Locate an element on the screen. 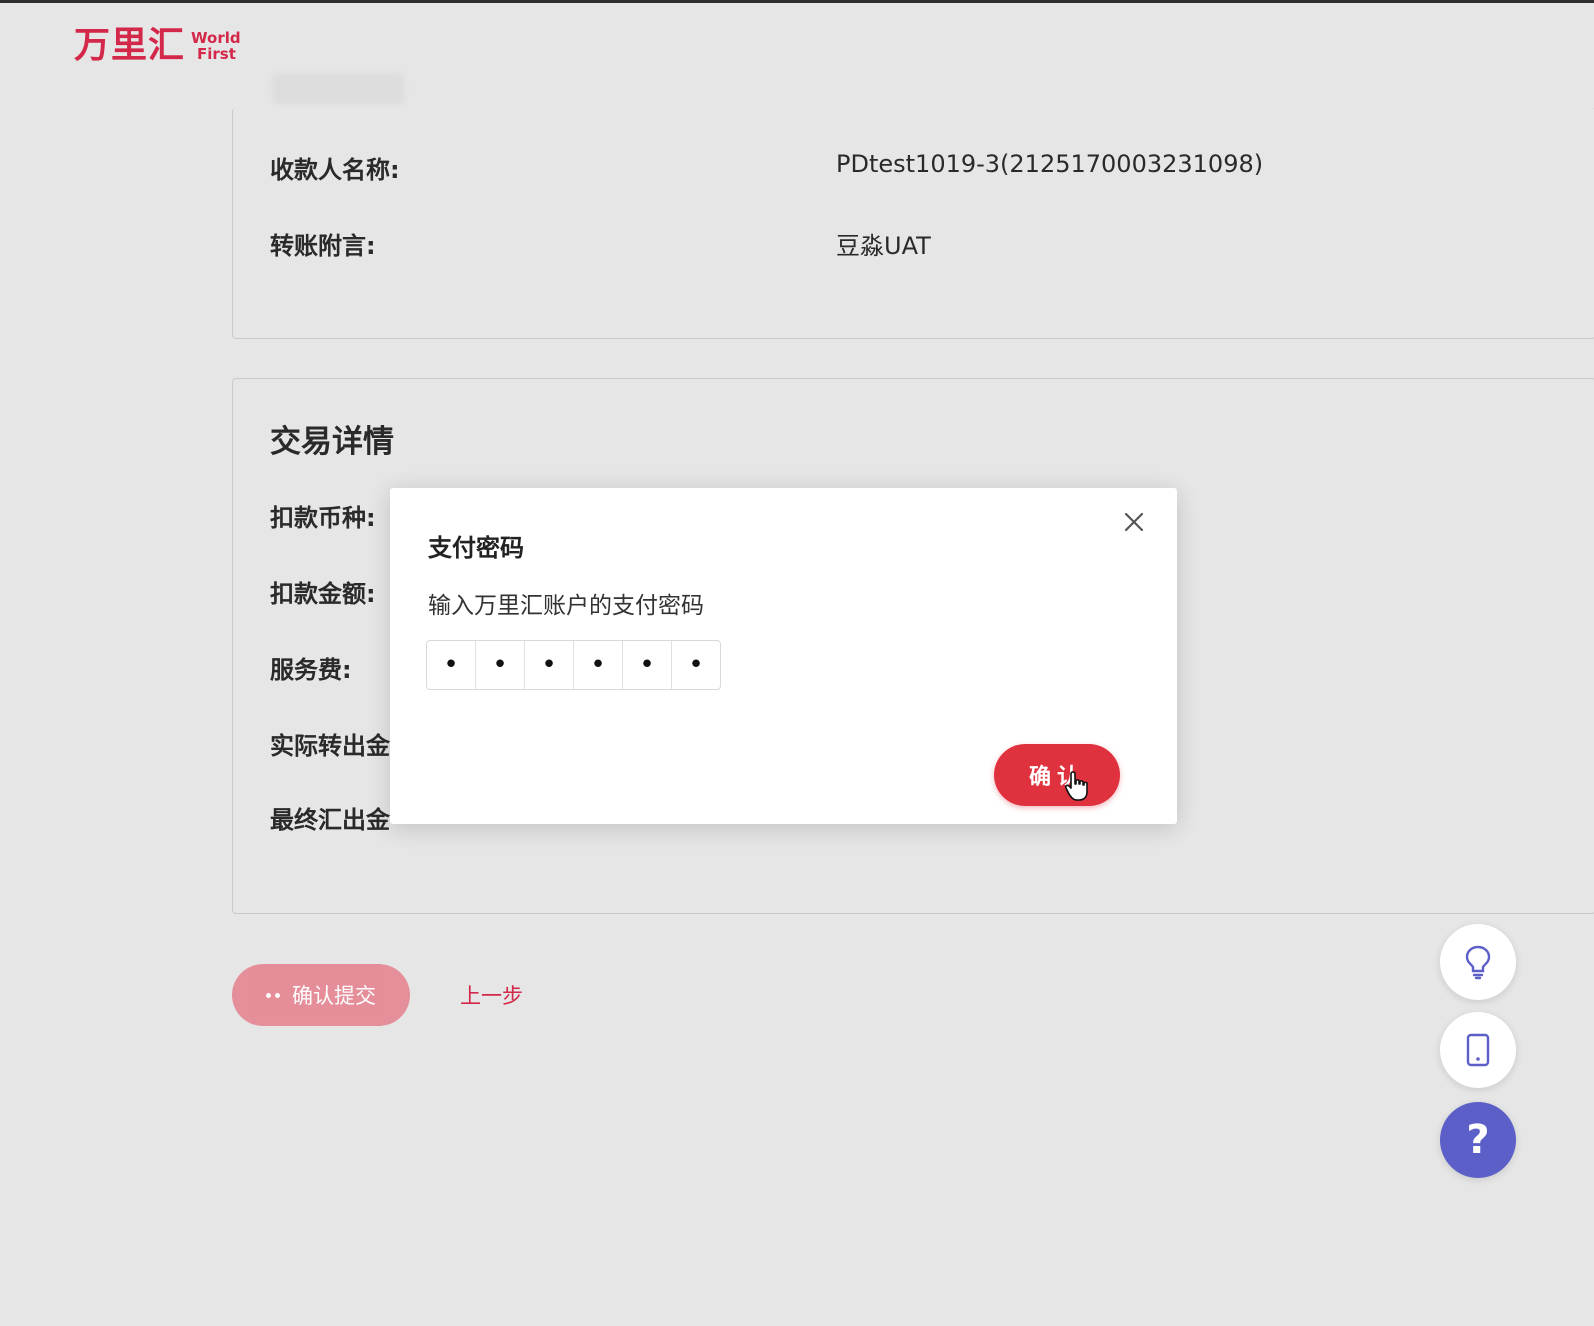 Image resolution: width=1594 pixels, height=1326 pixels. confirm-submit-button: 确认提交 is located at coordinates (321, 995).